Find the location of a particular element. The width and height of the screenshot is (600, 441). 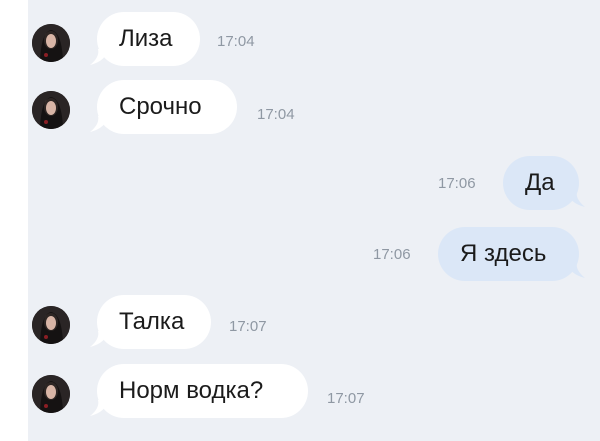

message-text: Талка is located at coordinates (152, 321).